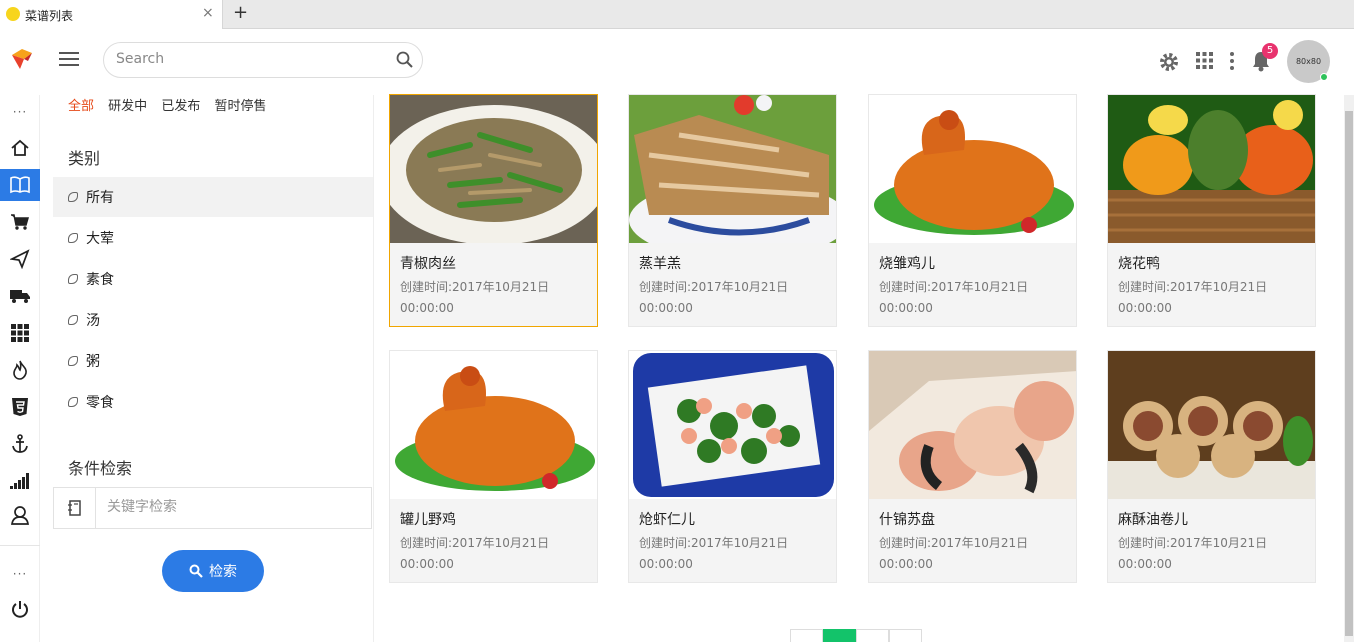 The height and width of the screenshot is (642, 1354). I want to click on dish-card: 青椒肉丝 创建时间:2017年10月21日 00:00:00, so click(493, 210).